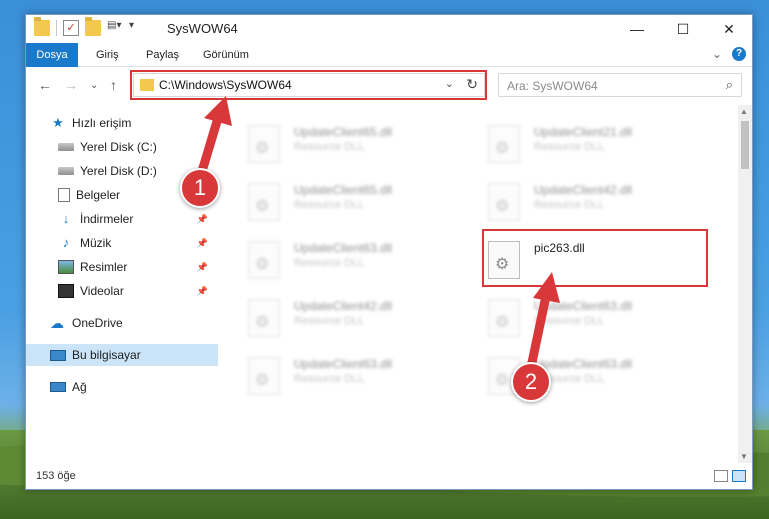 This screenshot has width=769, height=519. What do you see at coordinates (200, 188) in the screenshot?
I see `step-badge-1: 1` at bounding box center [200, 188].